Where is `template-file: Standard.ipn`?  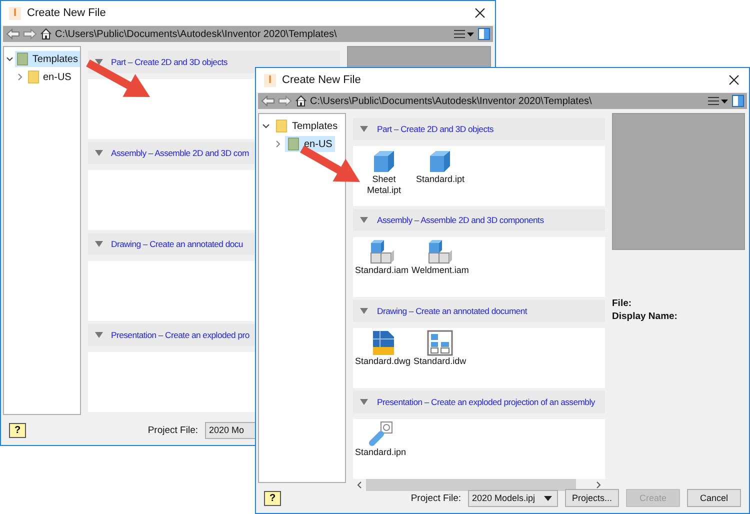 template-file: Standard.ipn is located at coordinates (380, 439).